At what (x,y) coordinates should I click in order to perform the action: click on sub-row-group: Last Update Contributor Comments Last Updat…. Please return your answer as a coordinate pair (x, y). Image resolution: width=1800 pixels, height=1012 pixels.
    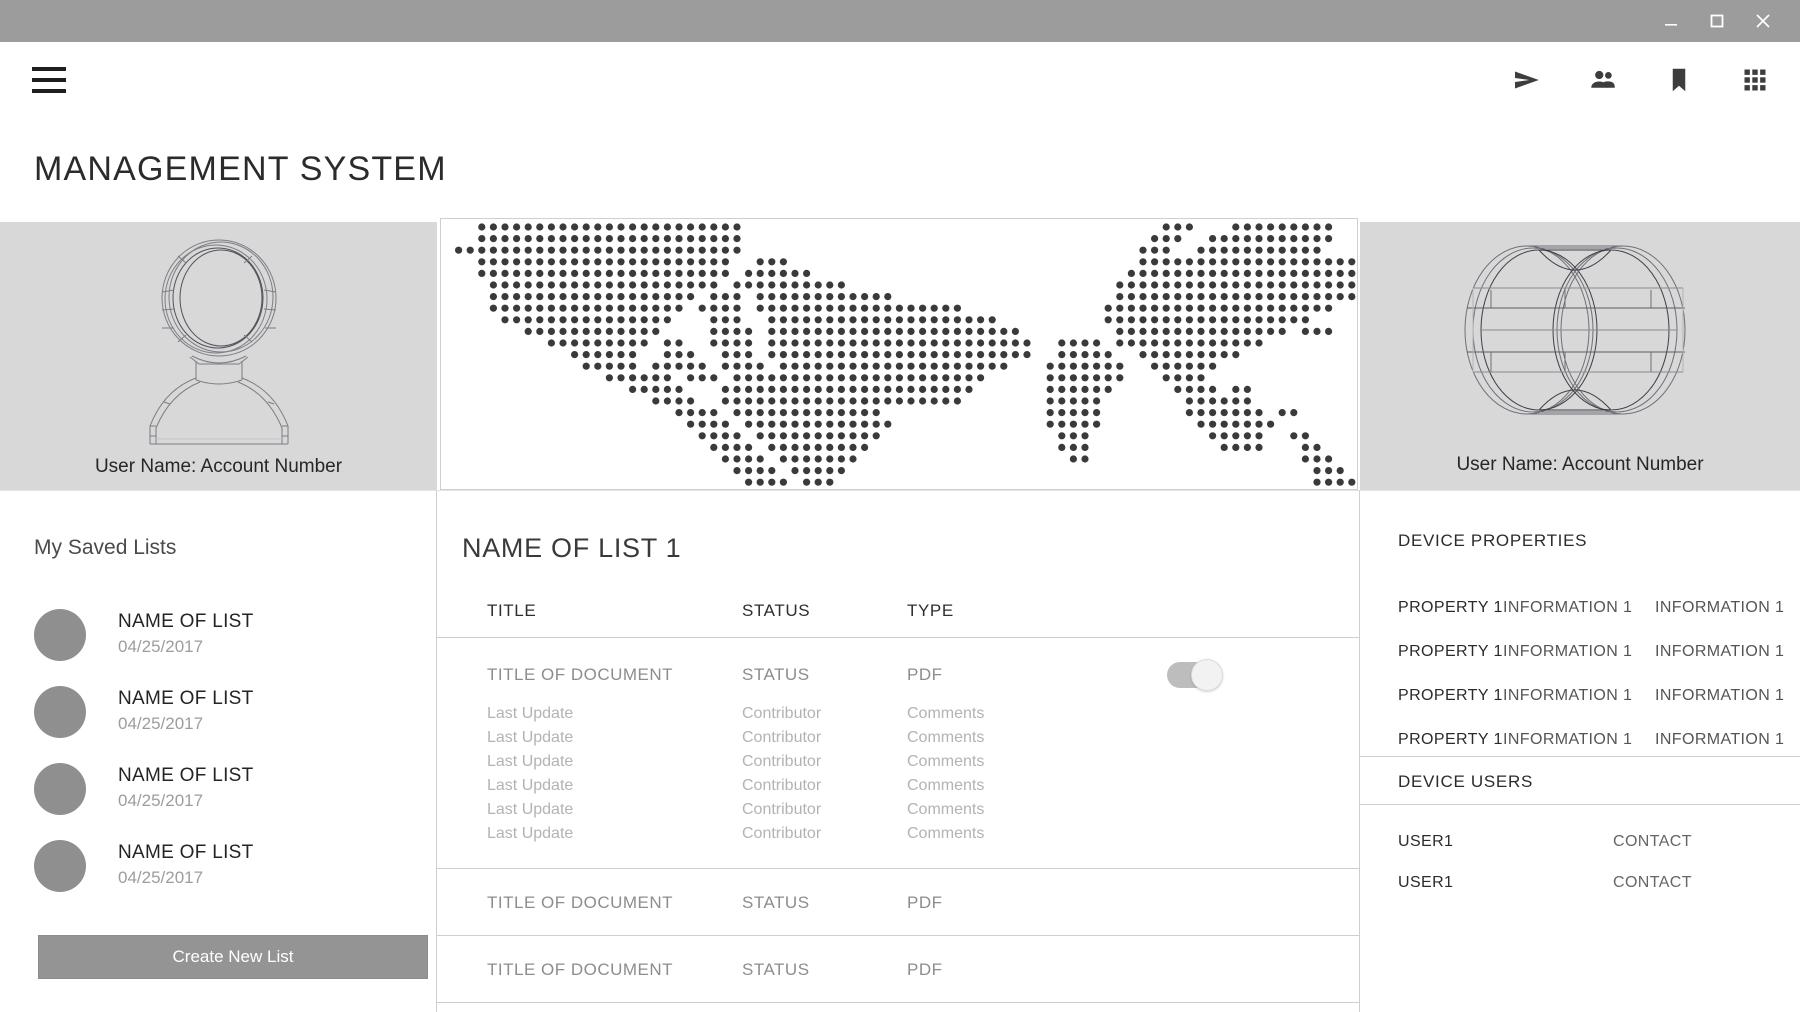
    Looking at the image, I should click on (898, 774).